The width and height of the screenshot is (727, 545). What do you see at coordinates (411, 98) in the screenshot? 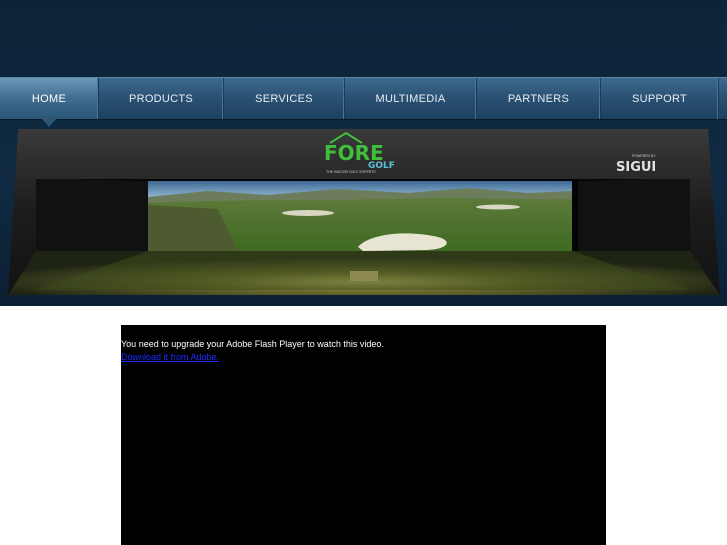
I see `nav-multimedia: MULTIMEDIA` at bounding box center [411, 98].